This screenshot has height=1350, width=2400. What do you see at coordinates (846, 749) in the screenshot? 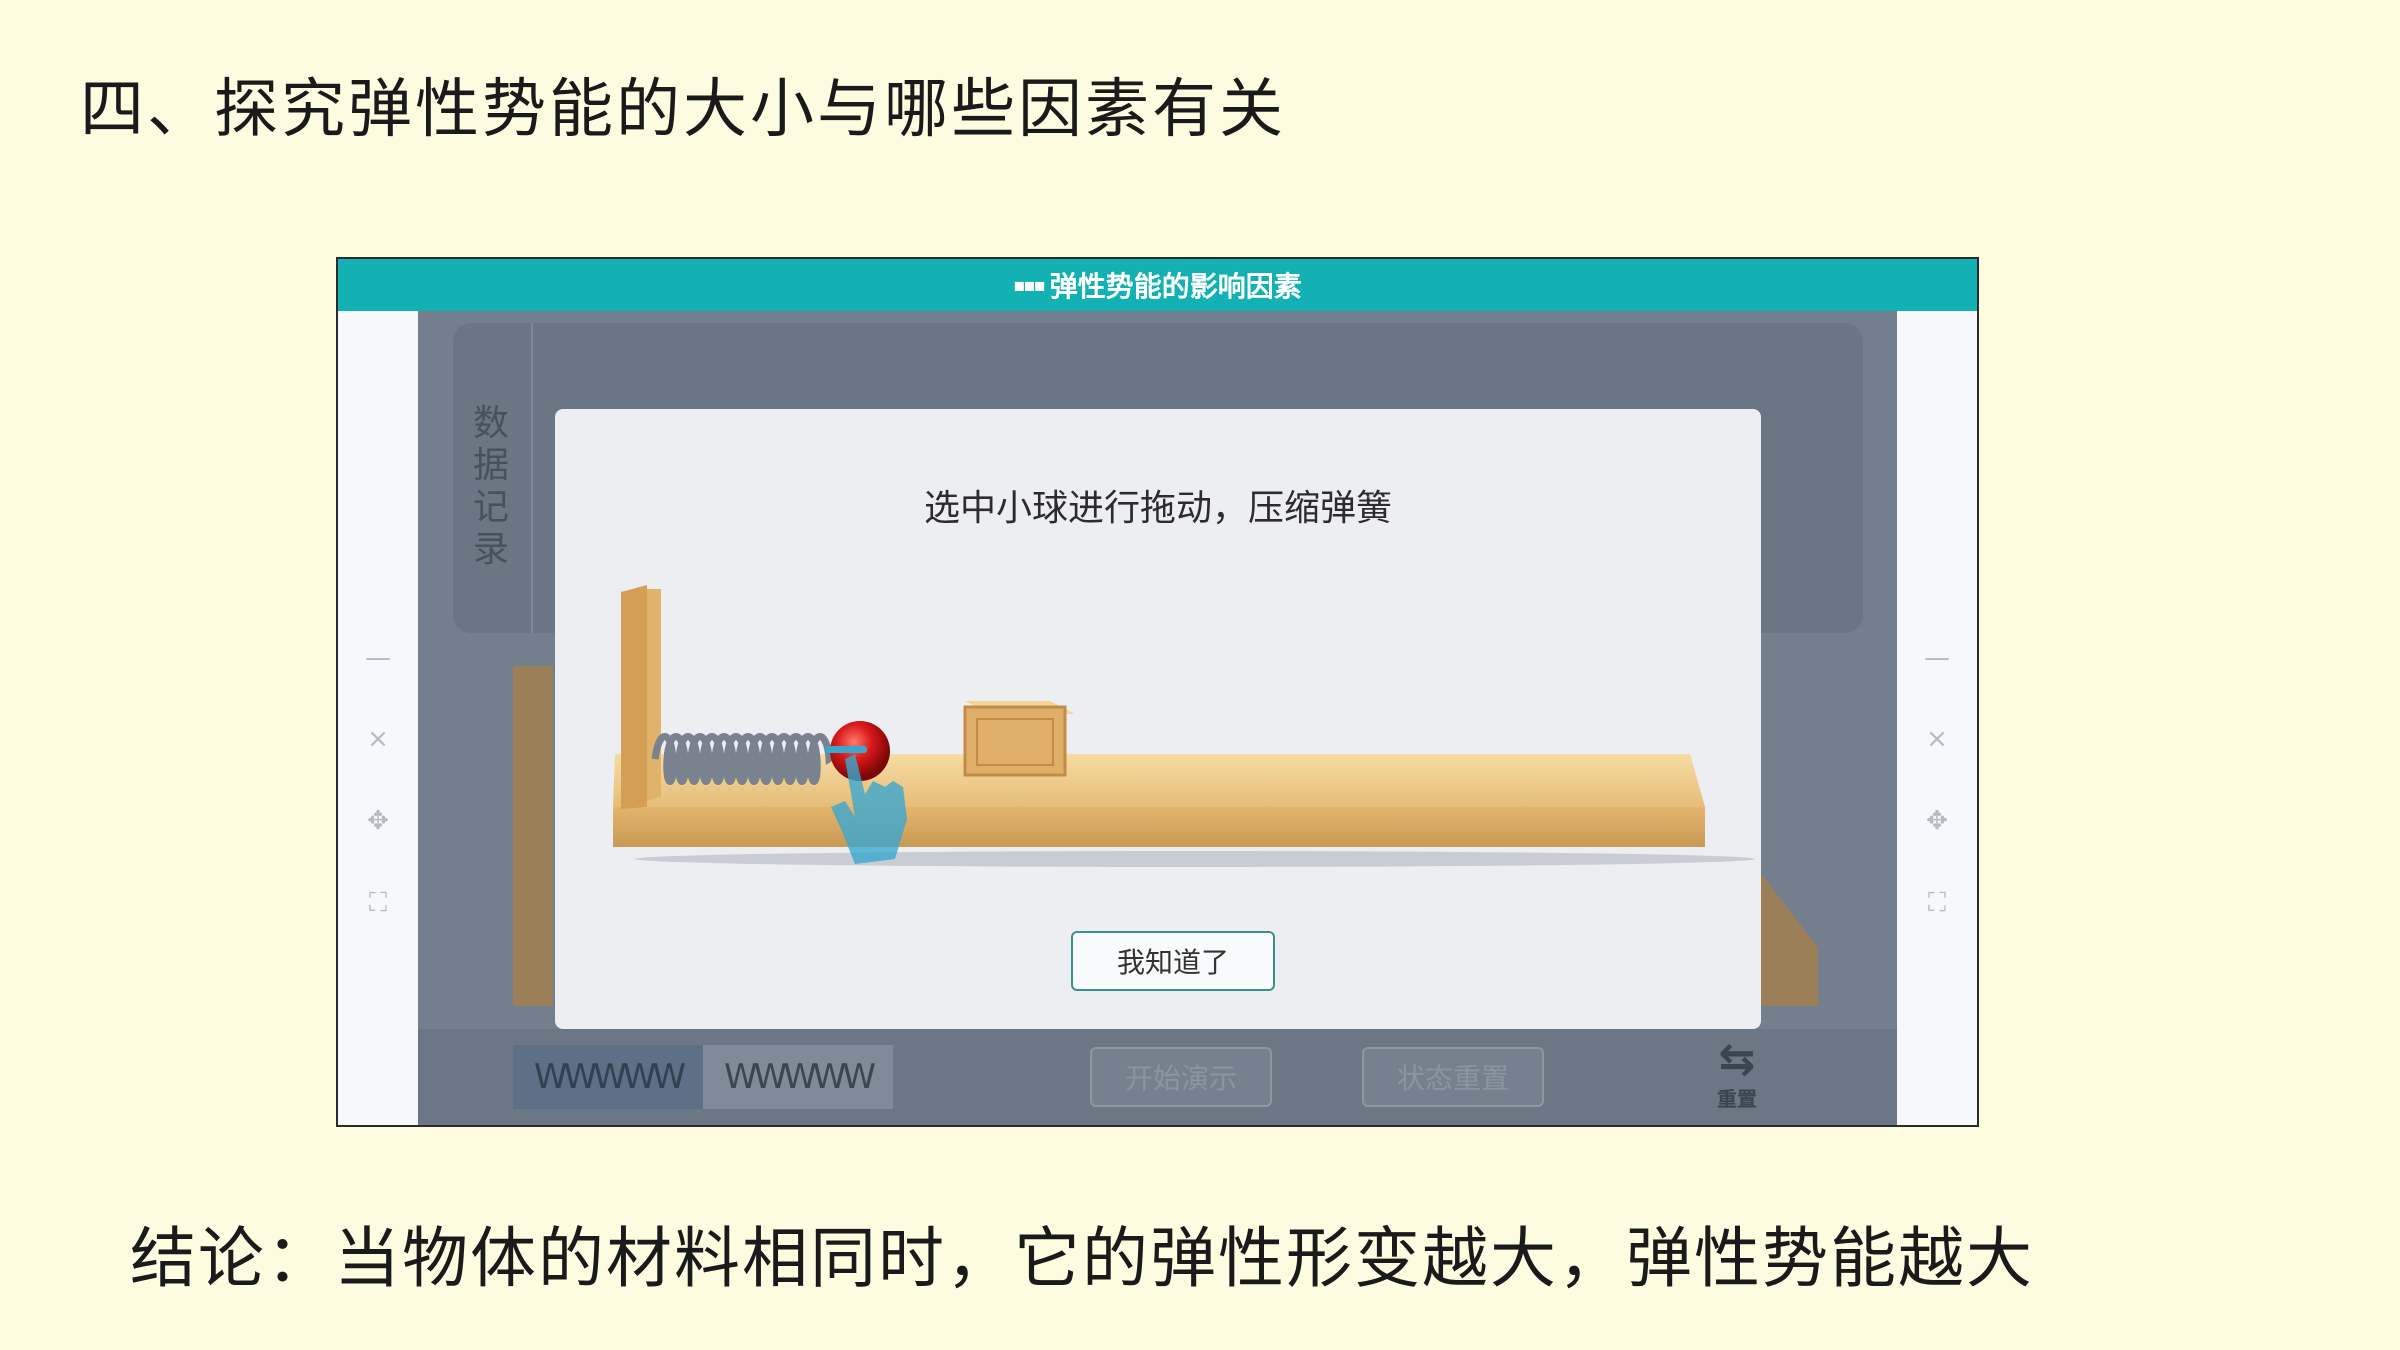
I see `drag-pointer-line` at bounding box center [846, 749].